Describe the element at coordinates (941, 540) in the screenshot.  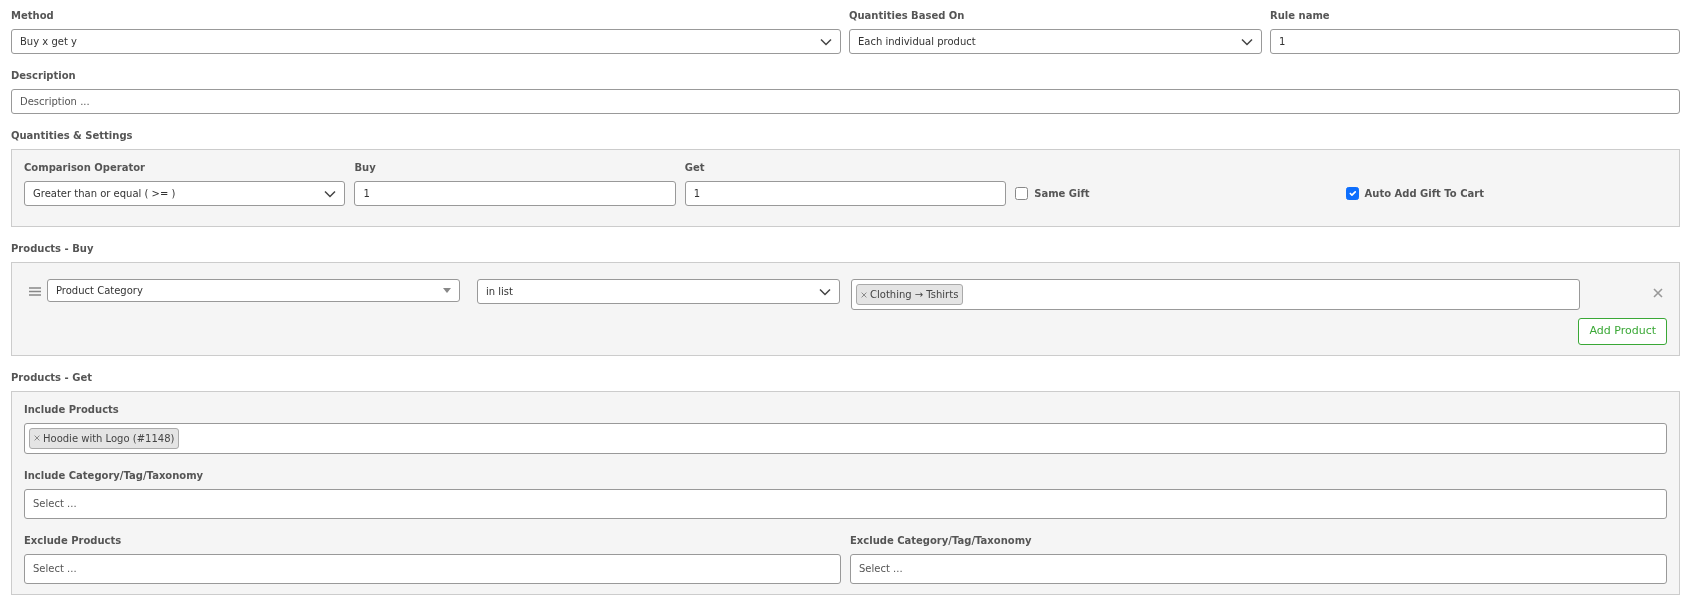
I see `field-label: Exclude Category/Tag/Taxonomy` at that location.